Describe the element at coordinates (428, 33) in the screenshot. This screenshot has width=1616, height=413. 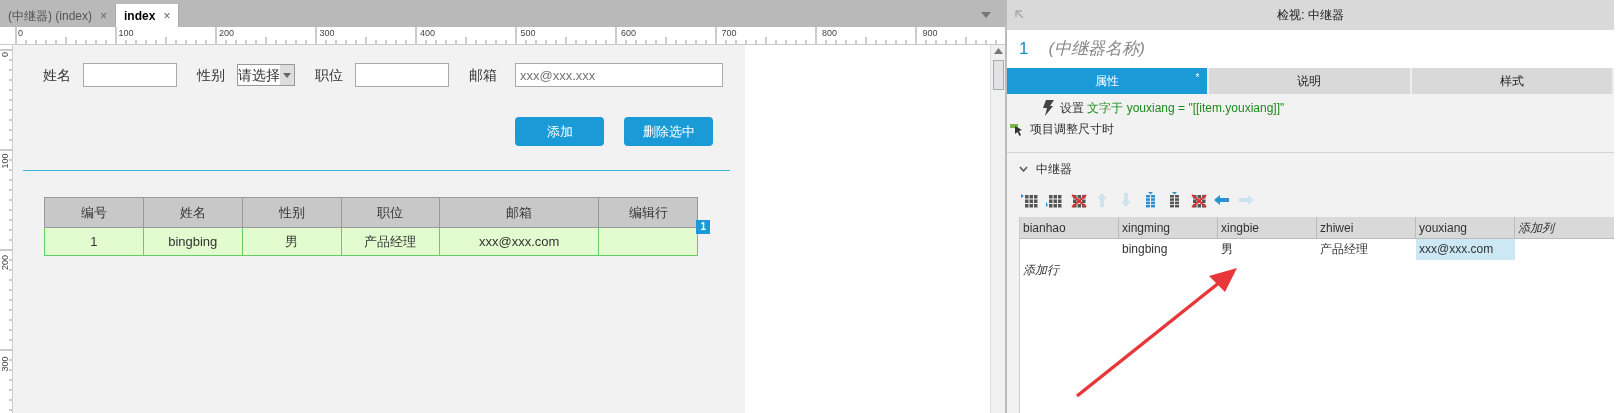
I see `ruler-label: 400` at that location.